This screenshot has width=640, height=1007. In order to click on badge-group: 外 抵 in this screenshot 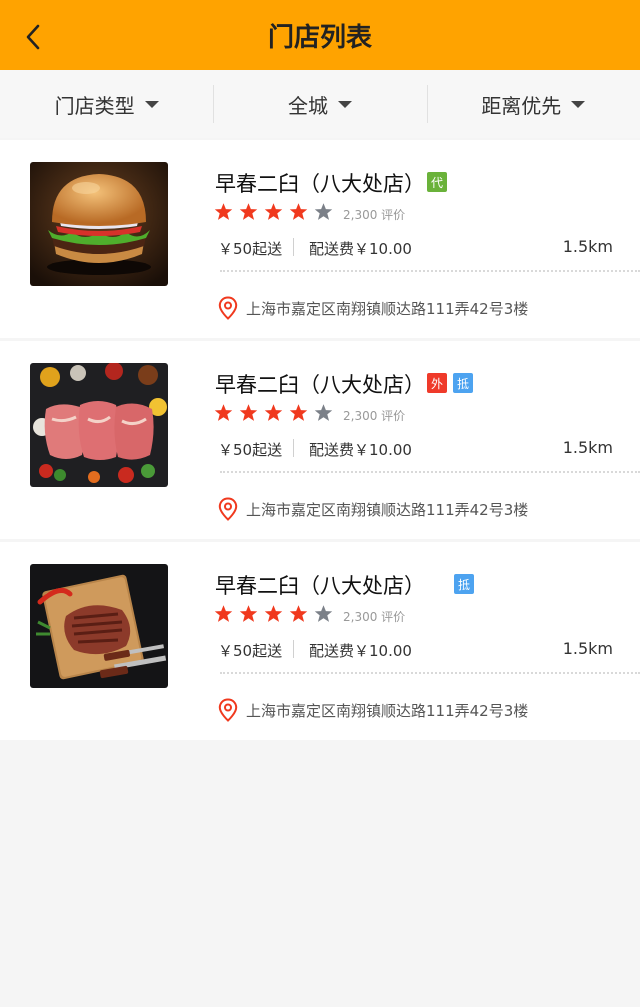, I will do `click(450, 383)`.